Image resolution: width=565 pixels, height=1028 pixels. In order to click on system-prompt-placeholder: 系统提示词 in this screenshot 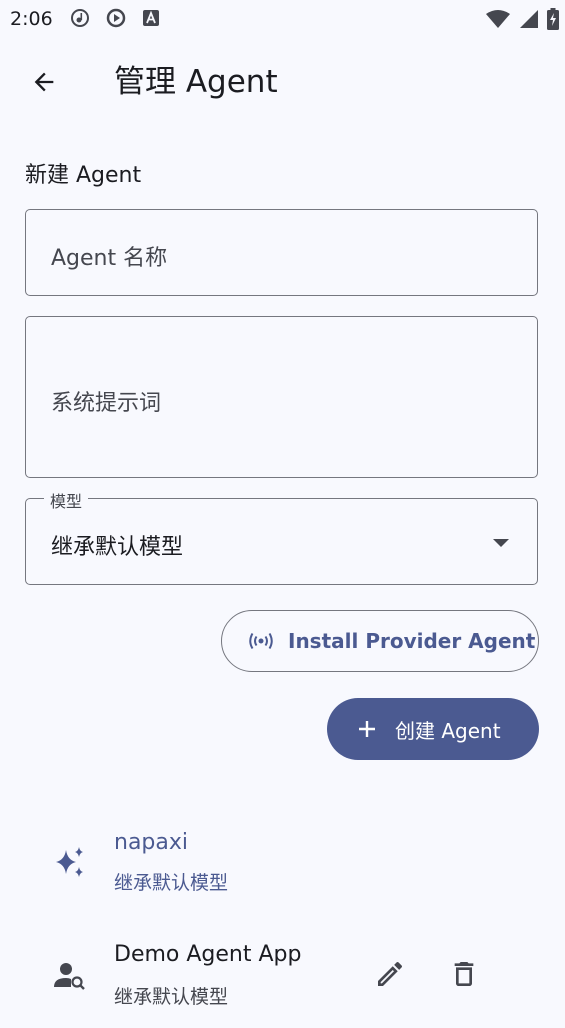, I will do `click(106, 403)`.